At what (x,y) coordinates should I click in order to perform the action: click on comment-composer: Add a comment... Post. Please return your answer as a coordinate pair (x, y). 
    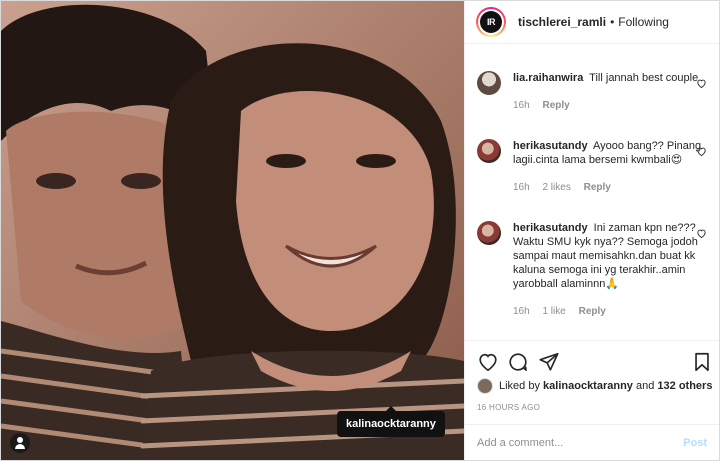
    Looking at the image, I should click on (592, 442).